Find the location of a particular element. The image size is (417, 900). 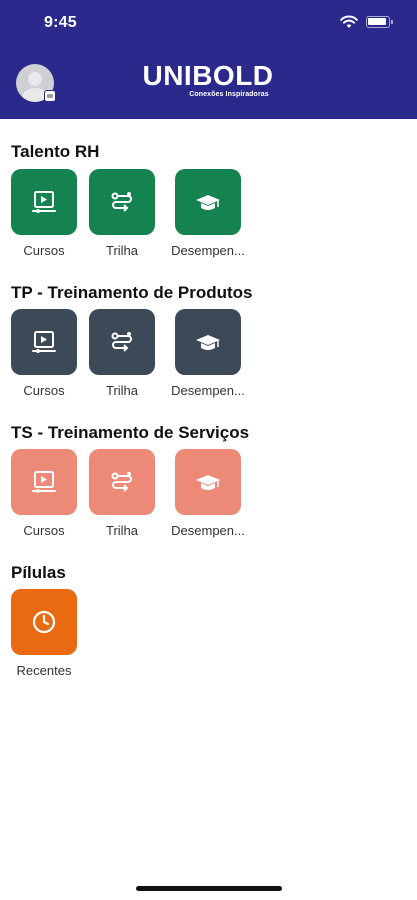

logo-subtitle: Conexões Inspiradoras is located at coordinates (229, 94).